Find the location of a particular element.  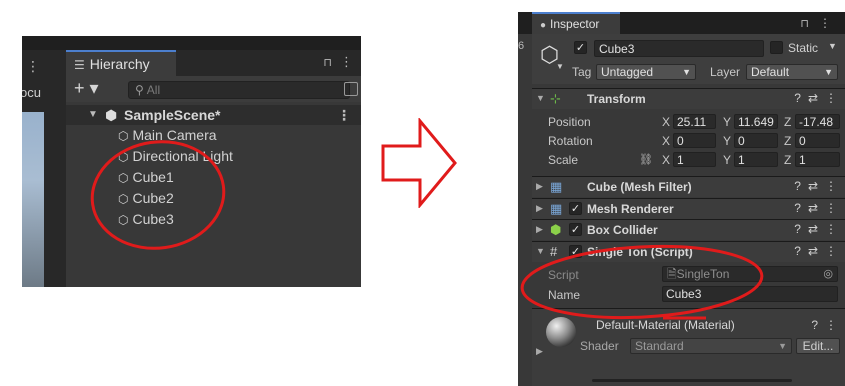

transform-component-header: ▼ ⊹ Transform ? ⇄ ⋮ is located at coordinates (688, 98).